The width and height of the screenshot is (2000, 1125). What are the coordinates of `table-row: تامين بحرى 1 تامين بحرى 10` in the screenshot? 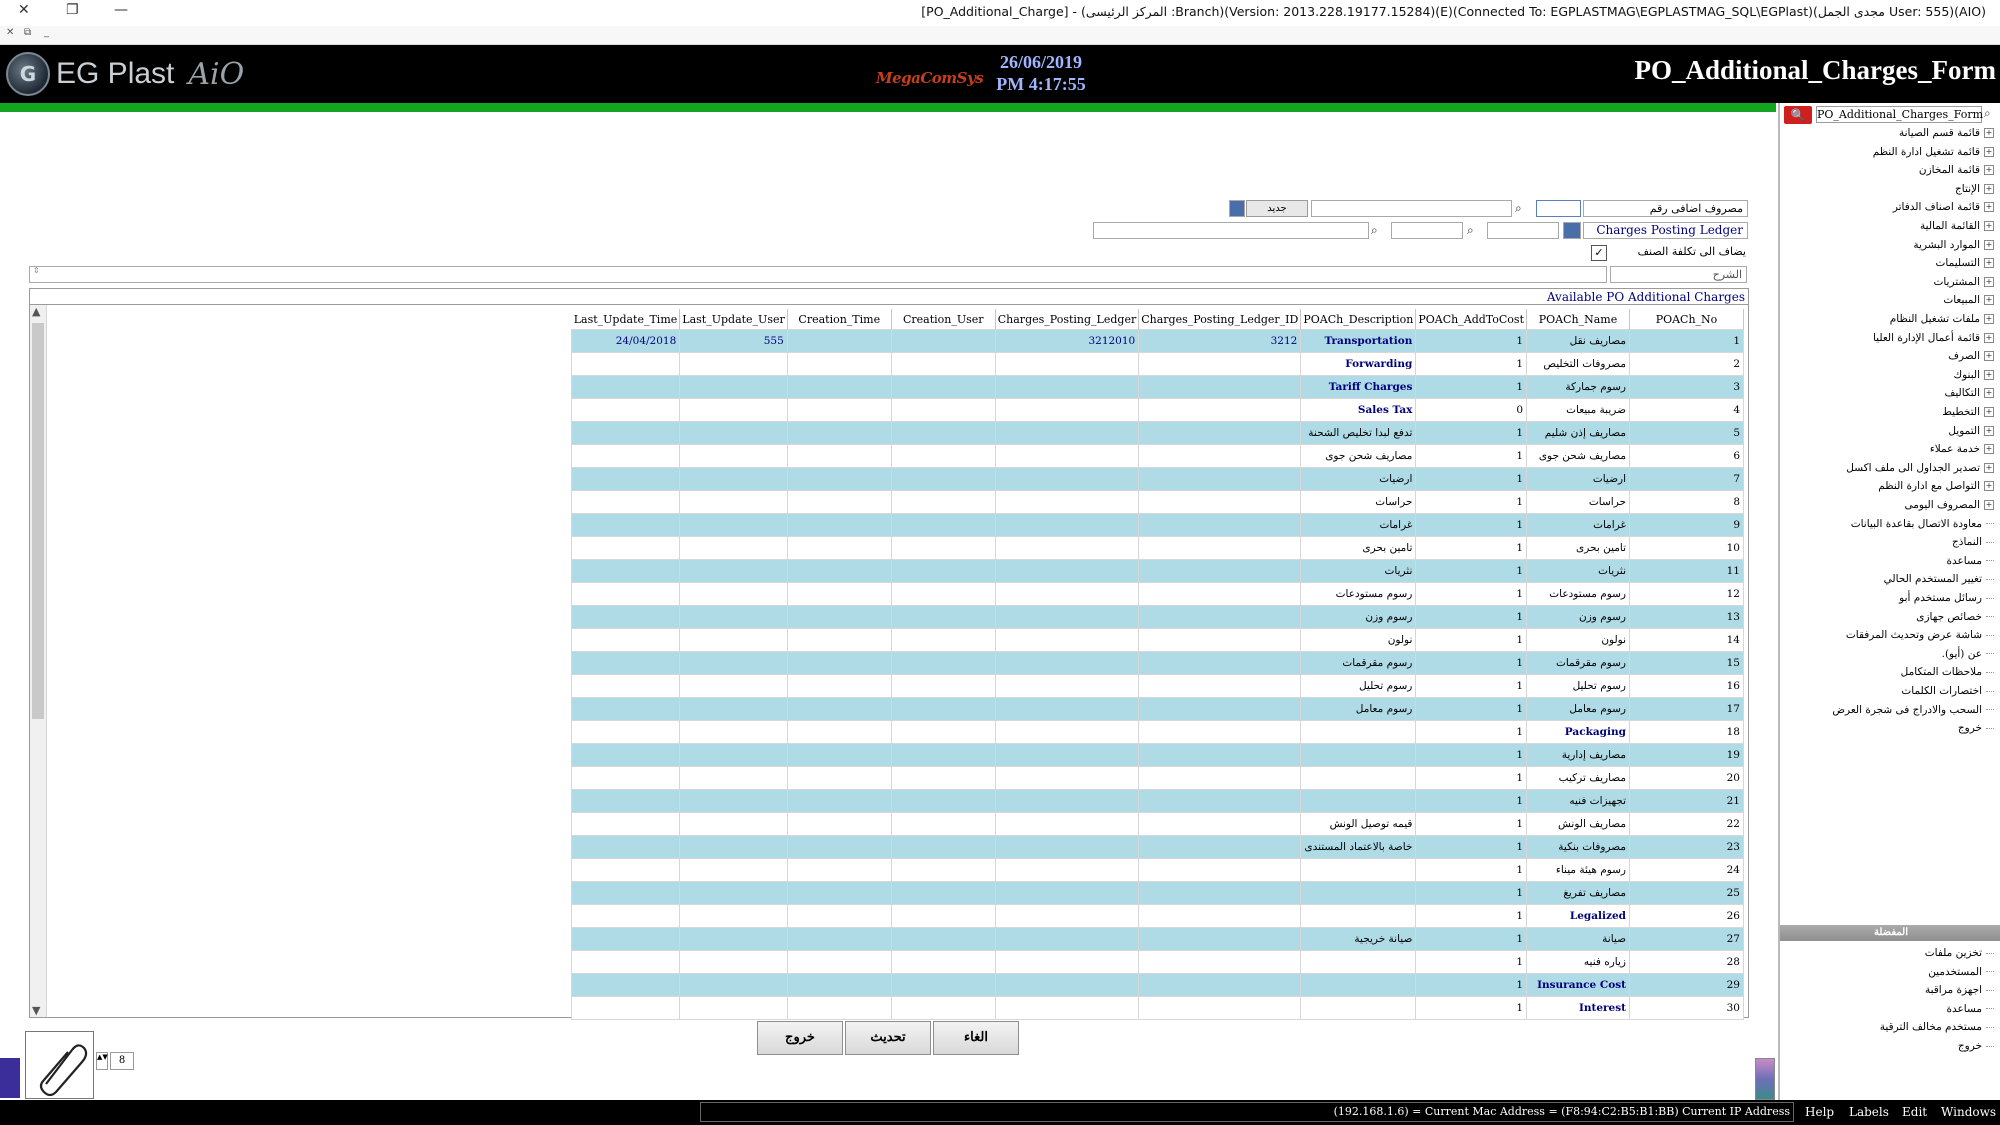 It's located at (1157, 548).